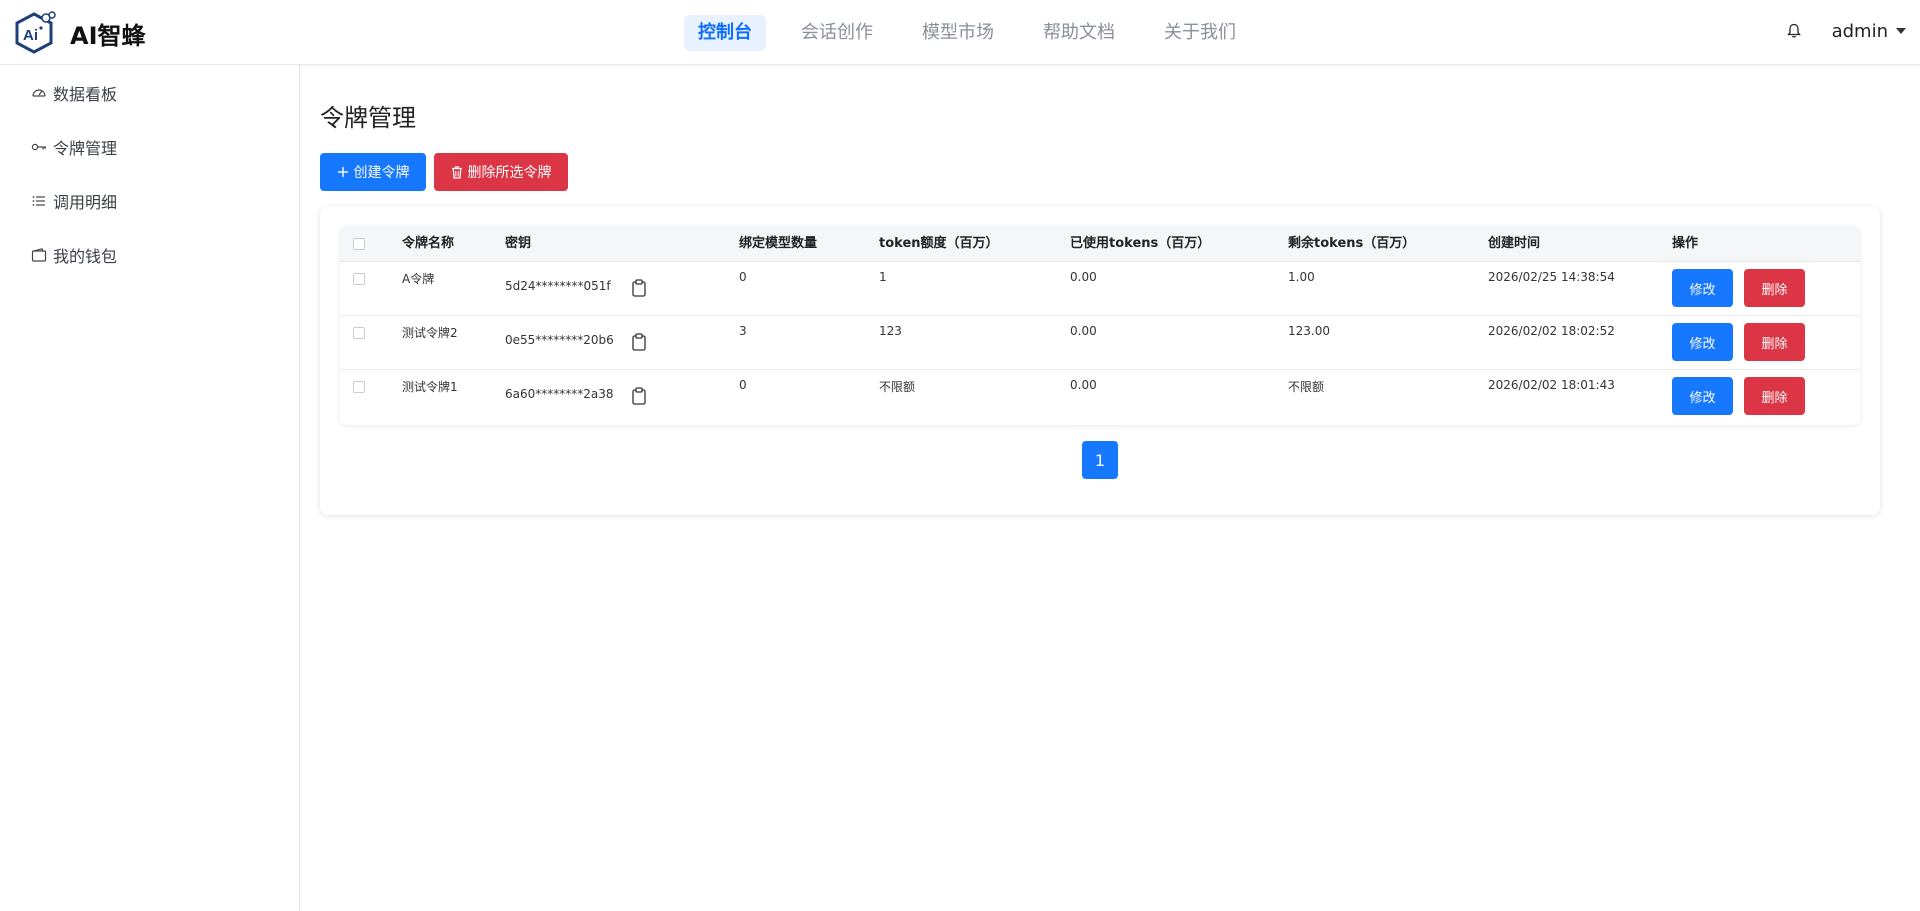 The width and height of the screenshot is (1920, 911). Describe the element at coordinates (883, 277) in the screenshot. I see `token-quota: 1` at that location.